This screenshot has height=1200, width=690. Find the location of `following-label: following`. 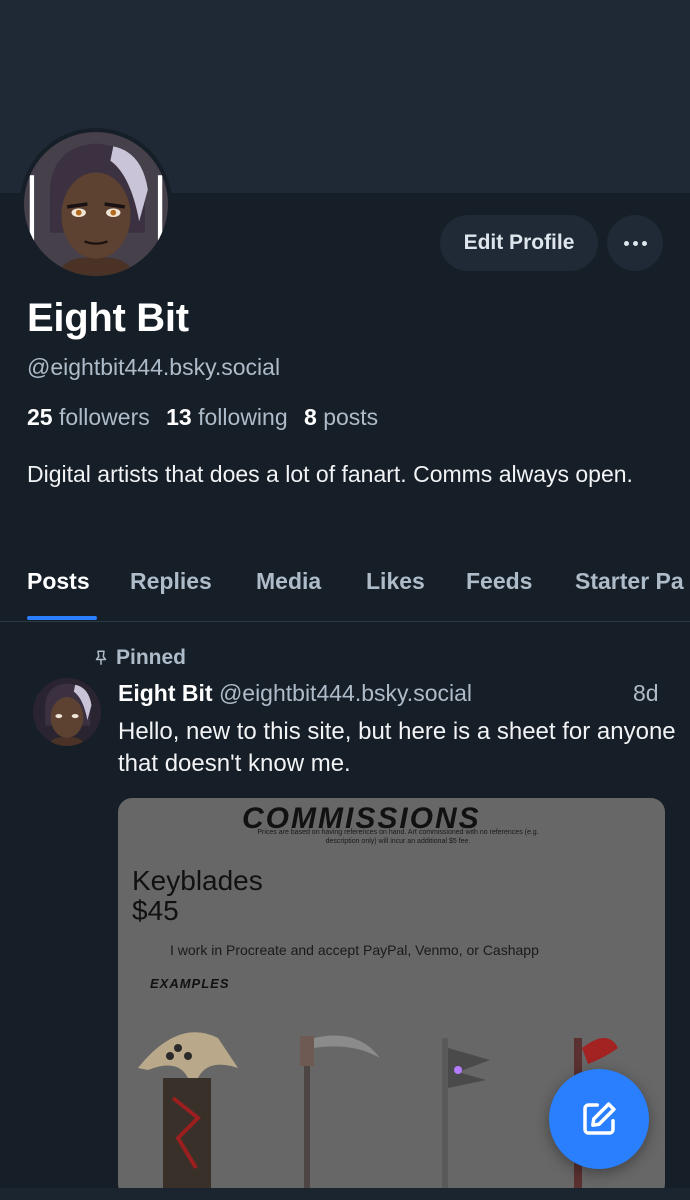

following-label: following is located at coordinates (243, 417).